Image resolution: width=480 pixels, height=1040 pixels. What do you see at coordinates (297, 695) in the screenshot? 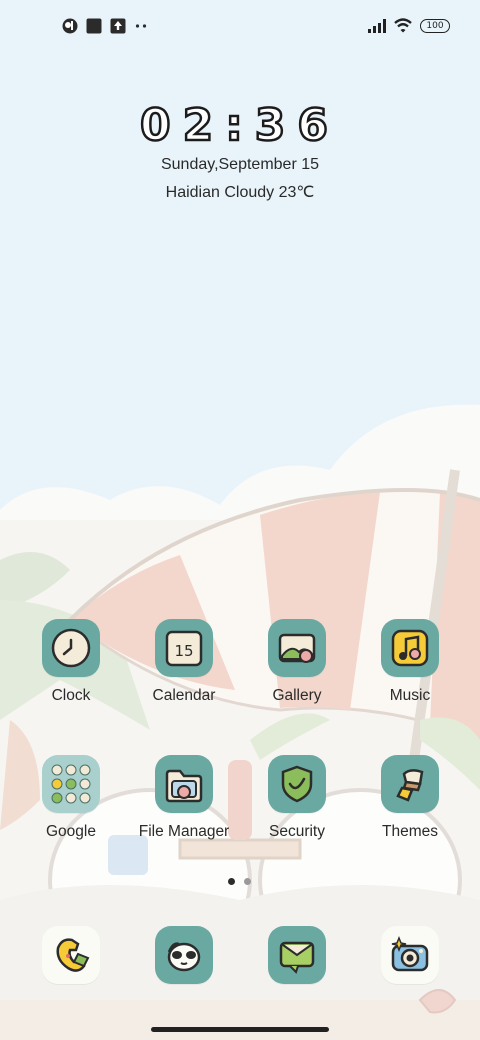
I see `app-label-gallery: Gallery` at bounding box center [297, 695].